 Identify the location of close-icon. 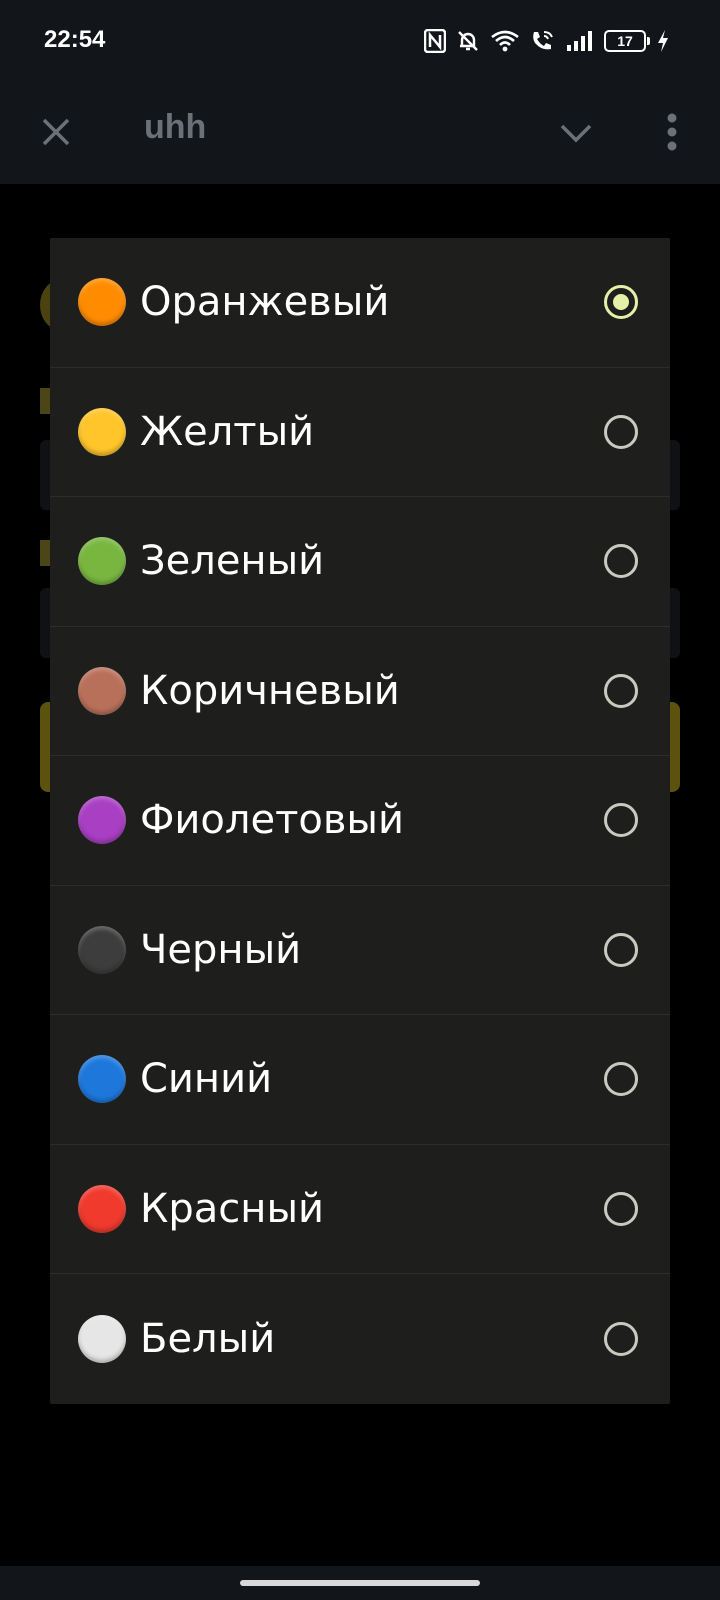
(56, 132).